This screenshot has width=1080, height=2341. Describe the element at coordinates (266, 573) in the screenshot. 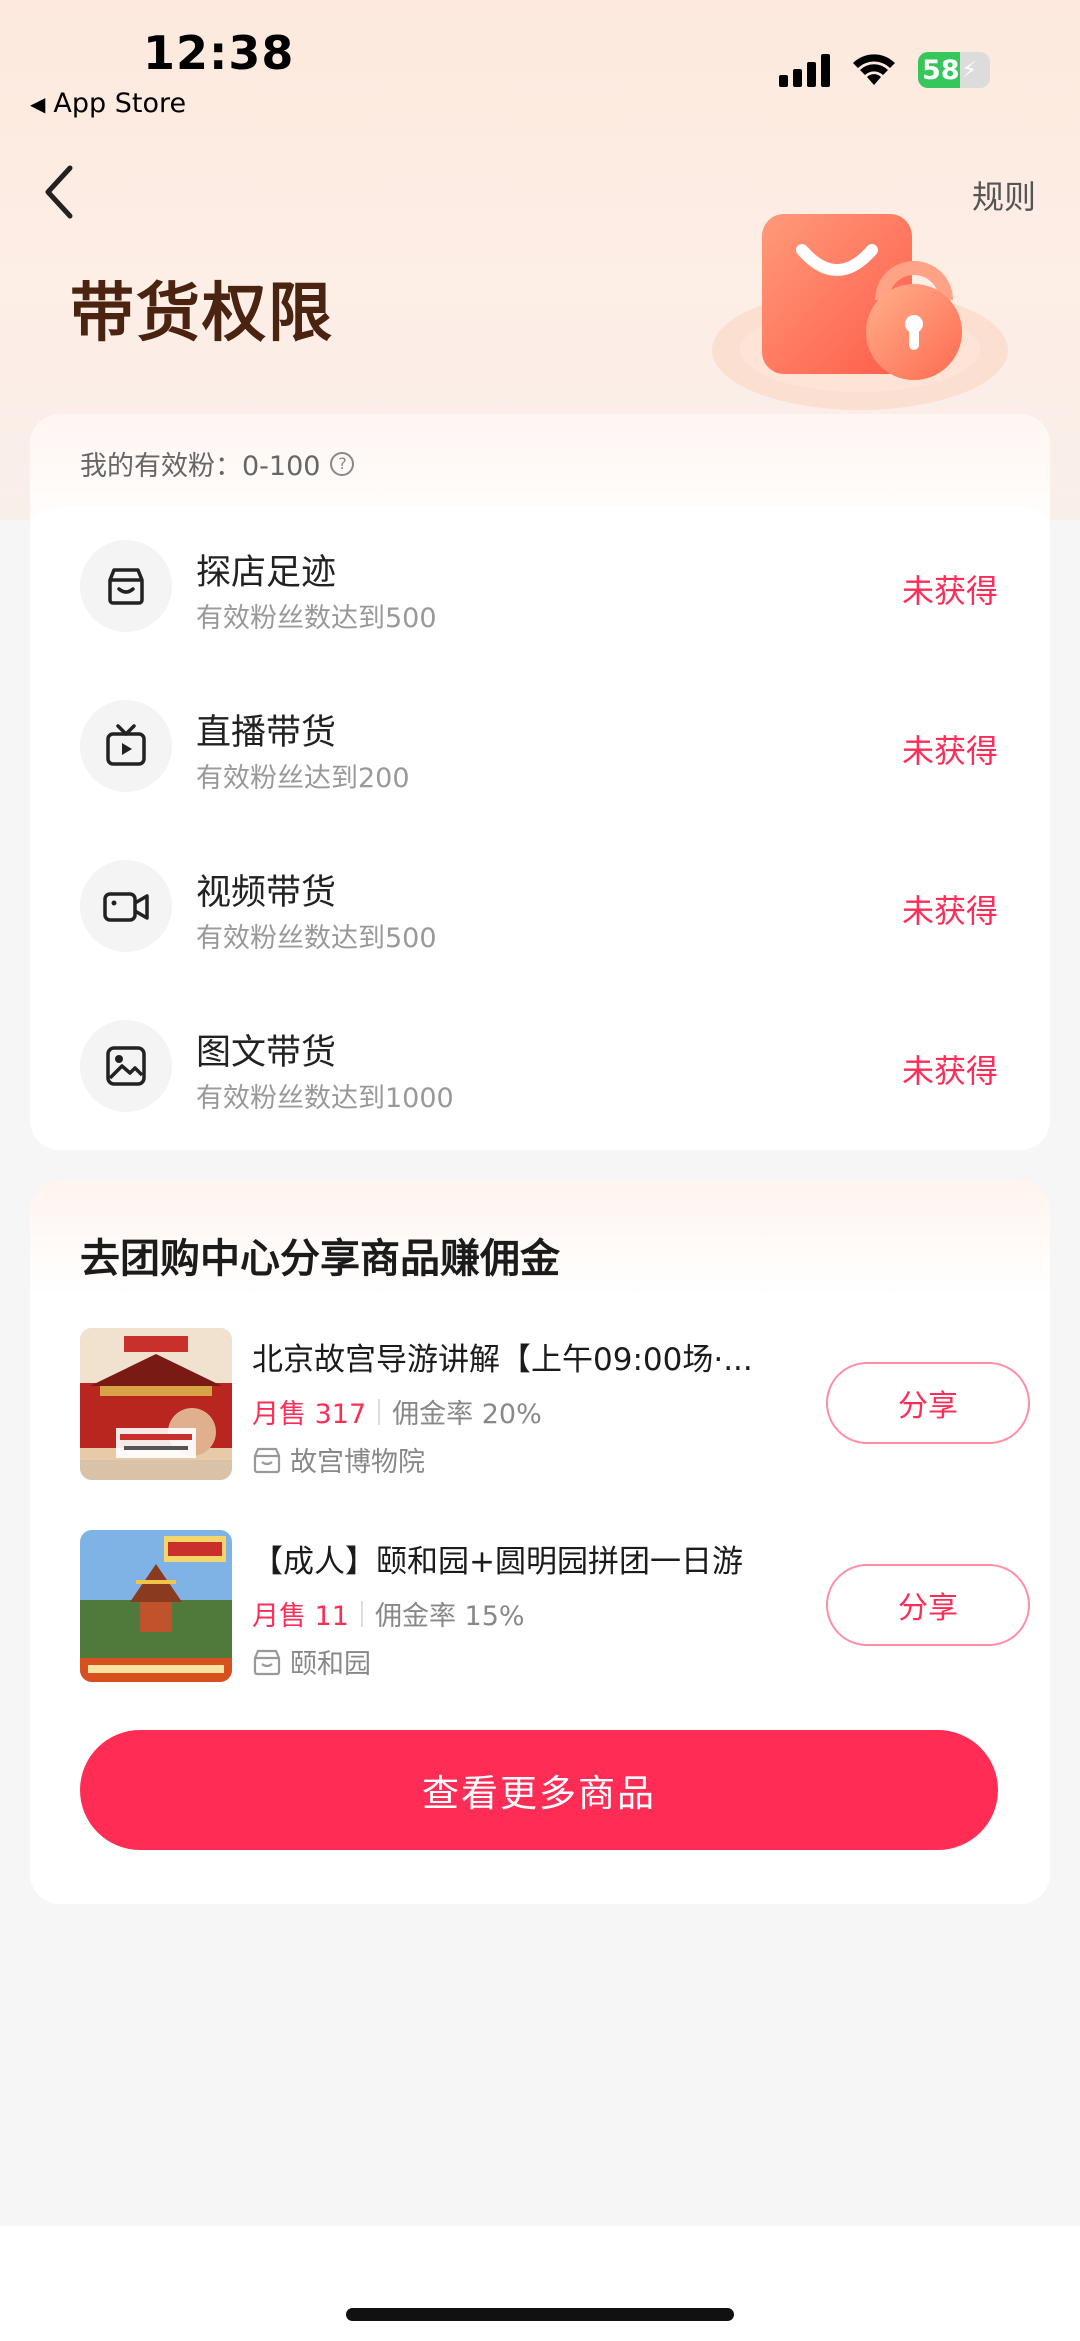

I see `permission-name: 探店足迹` at that location.